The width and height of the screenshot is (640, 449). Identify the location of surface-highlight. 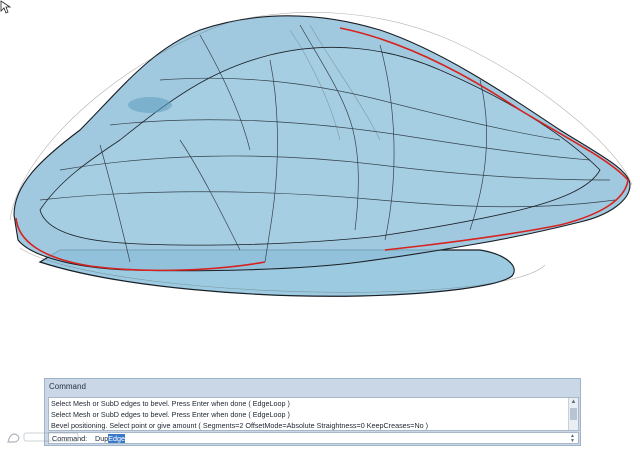
(150, 105).